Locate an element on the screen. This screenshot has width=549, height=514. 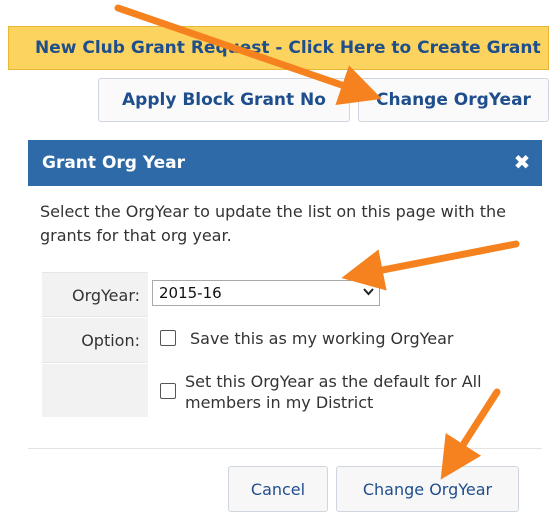
close-icon: ✖ is located at coordinates (522, 162).